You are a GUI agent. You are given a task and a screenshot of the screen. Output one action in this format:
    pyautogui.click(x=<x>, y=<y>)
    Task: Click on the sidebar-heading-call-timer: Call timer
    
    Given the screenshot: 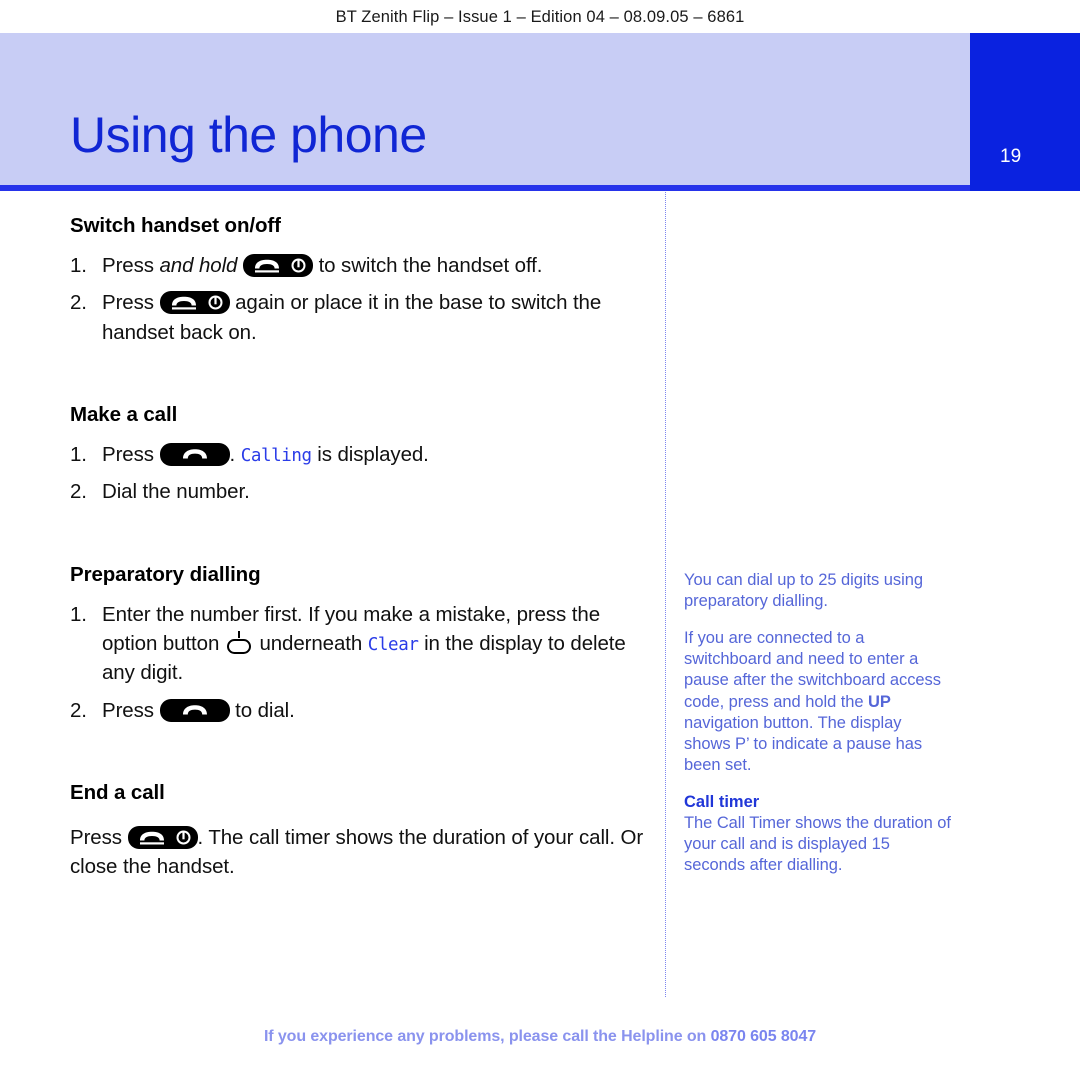 What is the action you would take?
    pyautogui.click(x=722, y=801)
    